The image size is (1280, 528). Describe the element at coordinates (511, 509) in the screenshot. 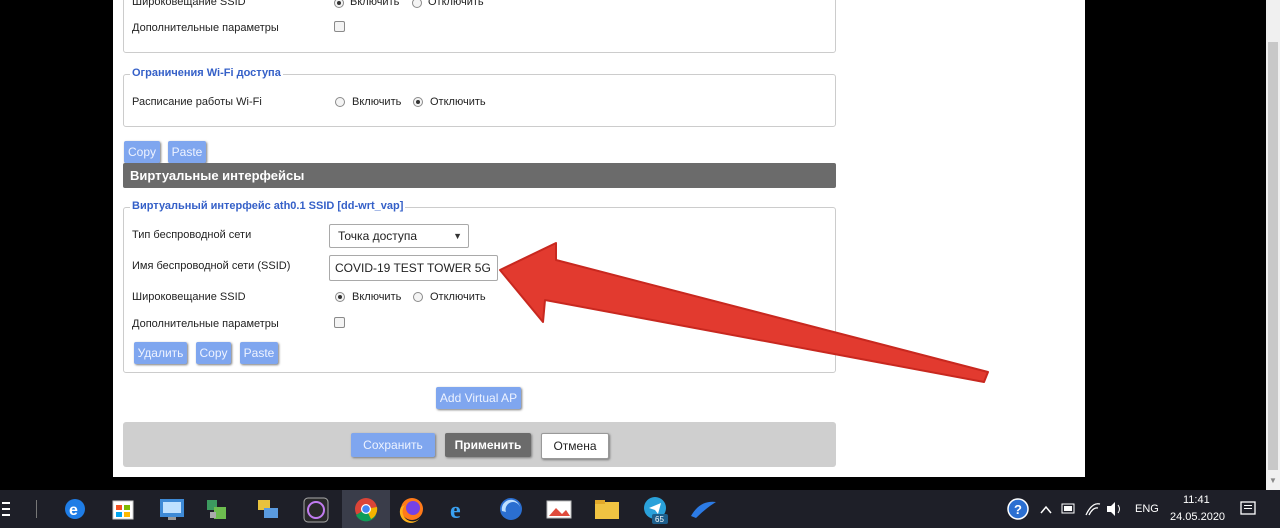

I see `edge-legacy-icon` at that location.